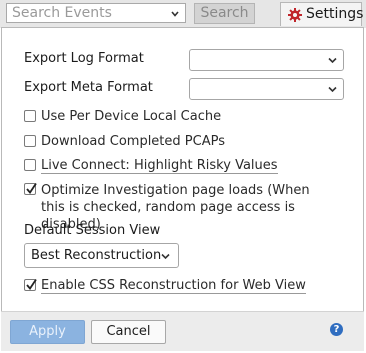  I want to click on css-reconstruction-label: Enable CSS Reconstruction for Web View, so click(173, 286).